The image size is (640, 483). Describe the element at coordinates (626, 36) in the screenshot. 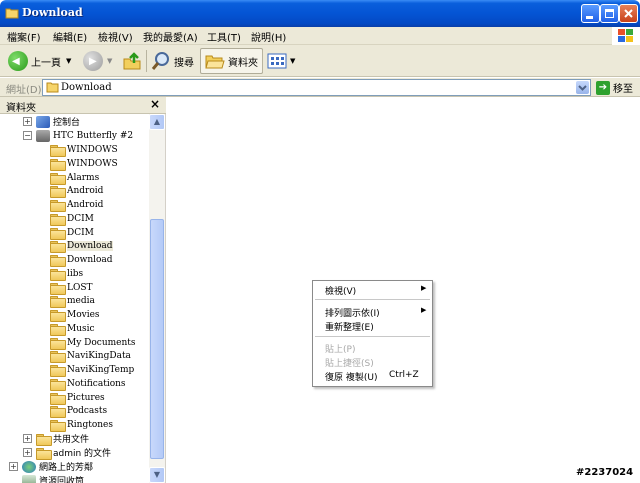

I see `windows-logo-icon` at that location.